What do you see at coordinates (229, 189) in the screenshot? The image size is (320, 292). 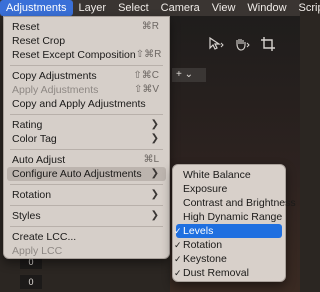 I see `submenu-item-exposure: Exposure` at bounding box center [229, 189].